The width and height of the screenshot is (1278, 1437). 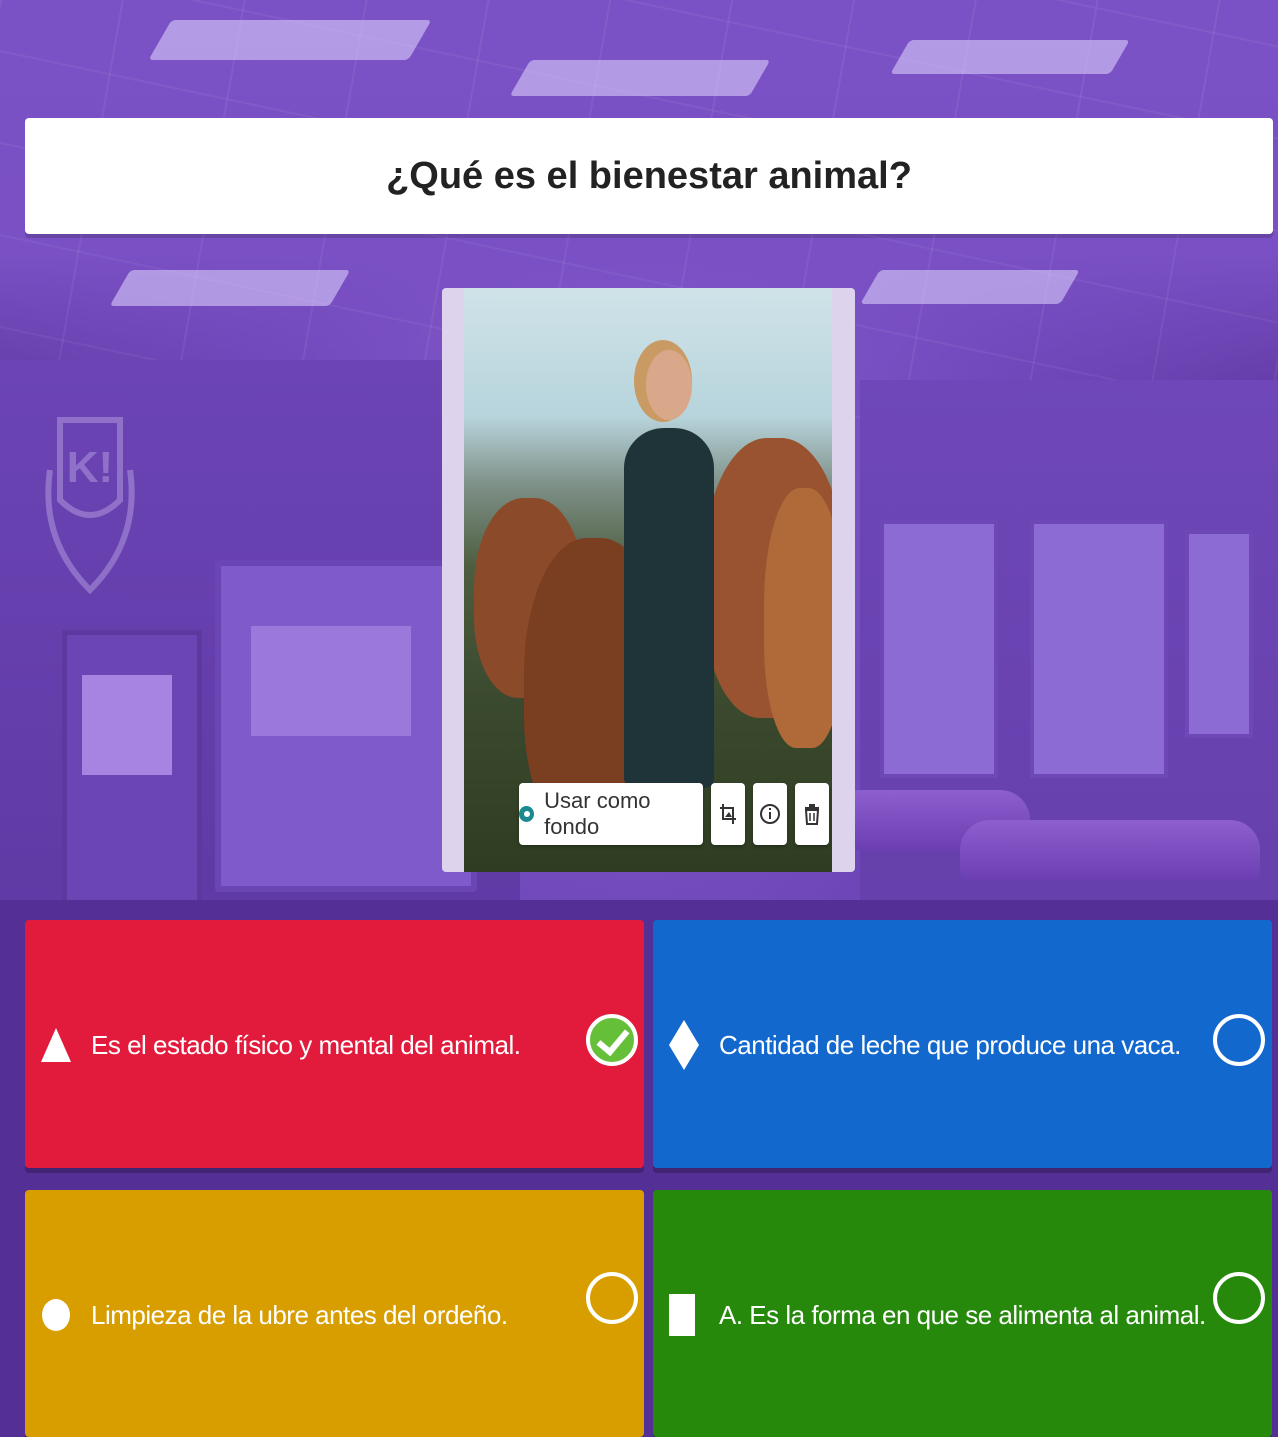 I want to click on square-icon, so click(x=682, y=1315).